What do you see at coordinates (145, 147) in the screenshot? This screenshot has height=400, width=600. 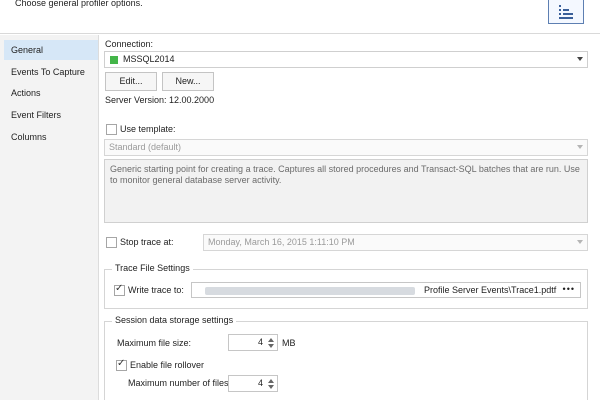 I see `template-value: Standard (default)` at bounding box center [145, 147].